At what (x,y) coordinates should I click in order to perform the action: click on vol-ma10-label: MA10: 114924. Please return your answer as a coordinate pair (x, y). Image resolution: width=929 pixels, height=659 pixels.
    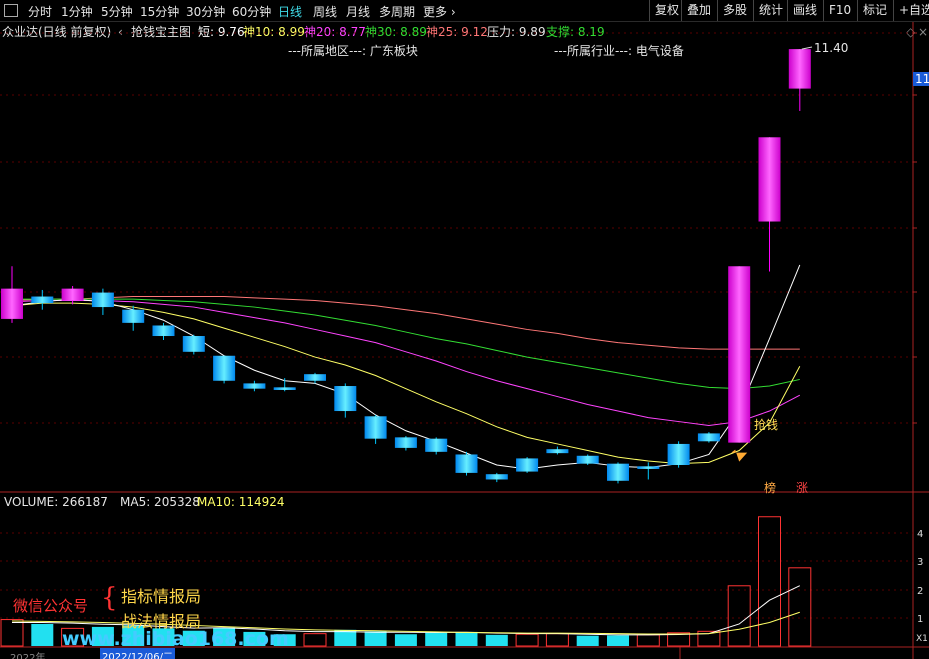
    Looking at the image, I should click on (241, 502).